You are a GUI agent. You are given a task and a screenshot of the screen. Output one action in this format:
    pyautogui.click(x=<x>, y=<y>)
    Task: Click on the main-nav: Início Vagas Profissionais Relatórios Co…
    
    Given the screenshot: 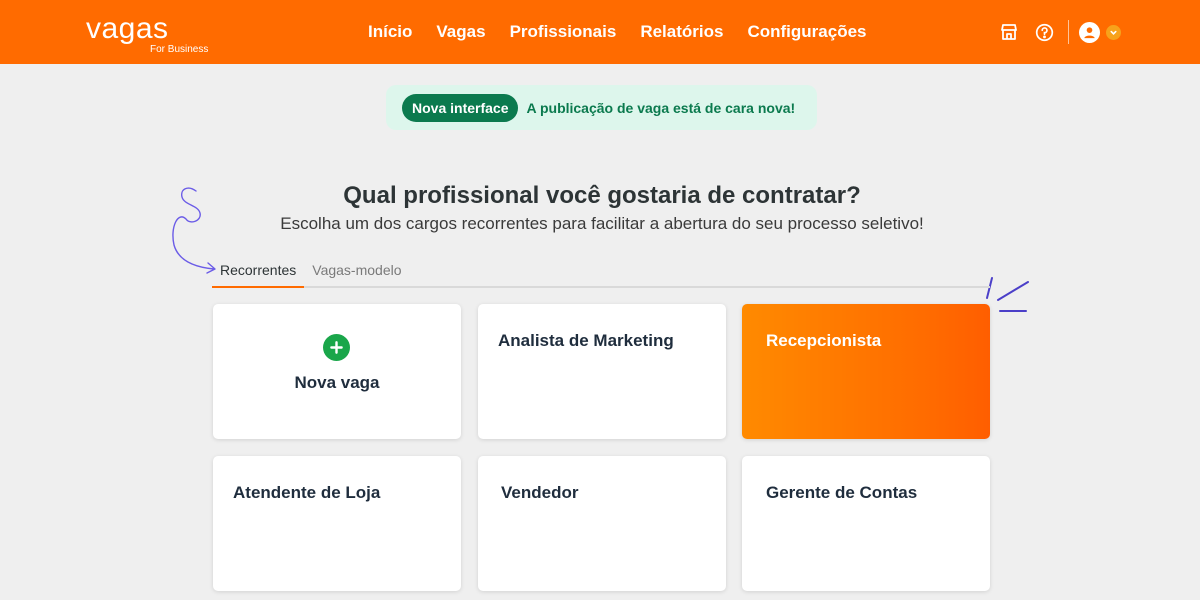 What is the action you would take?
    pyautogui.click(x=629, y=32)
    